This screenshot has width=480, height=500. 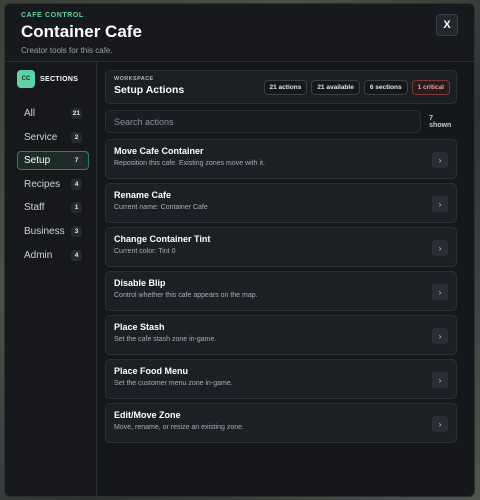 What do you see at coordinates (165, 339) in the screenshot?
I see `action-description: Set the cafe stash zone in-game.` at bounding box center [165, 339].